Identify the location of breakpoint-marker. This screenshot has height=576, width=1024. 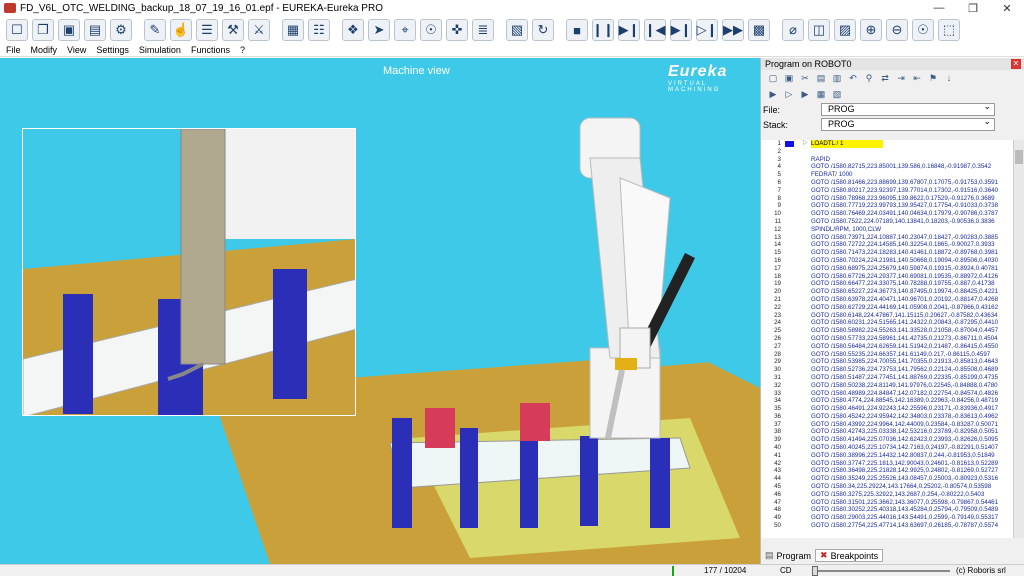
(789, 144).